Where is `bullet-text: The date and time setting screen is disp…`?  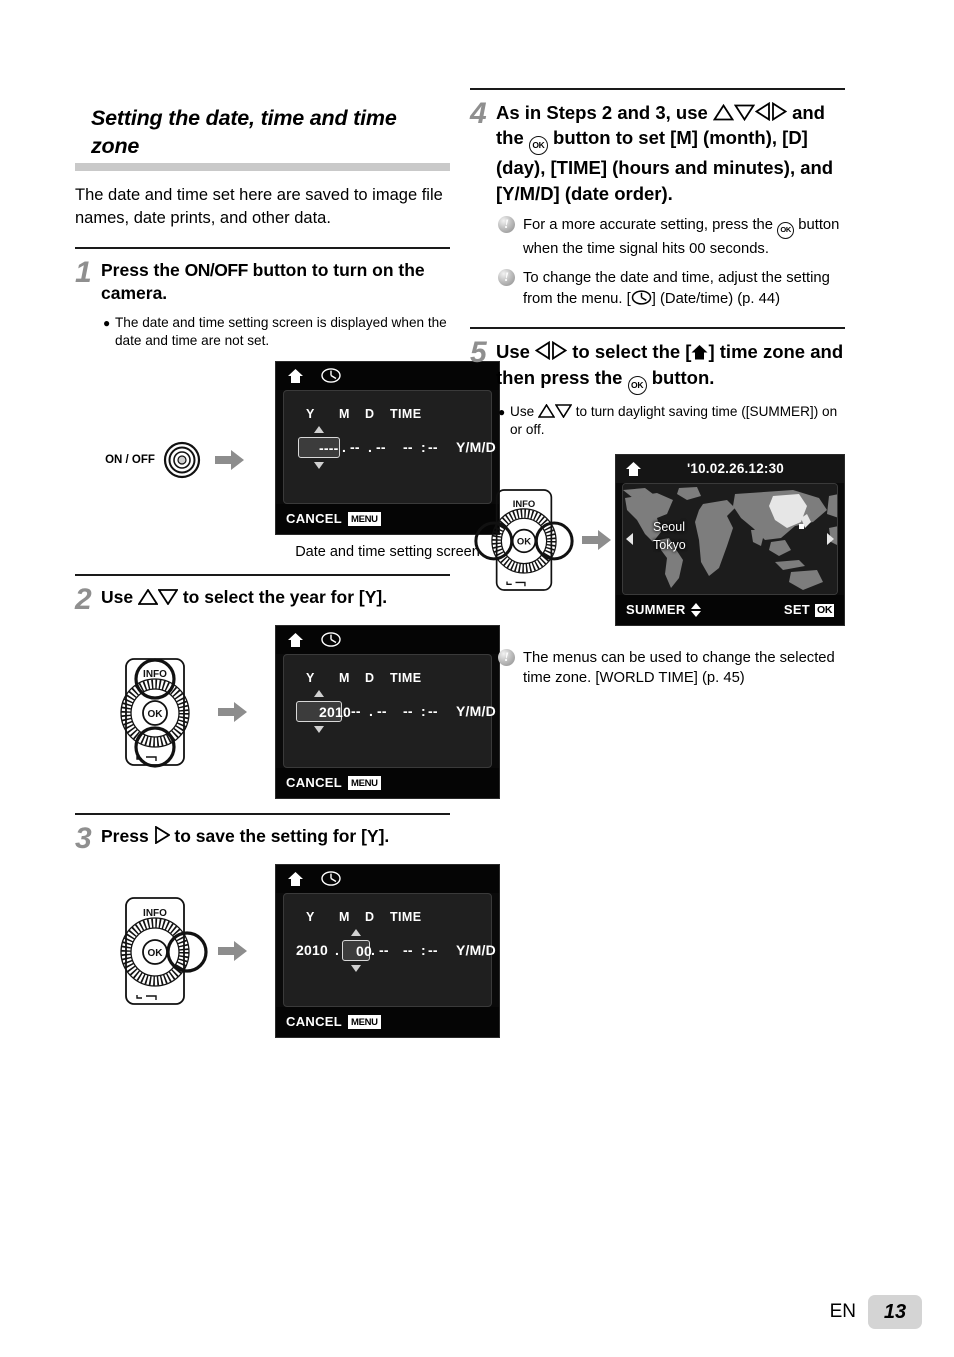 bullet-text: The date and time setting screen is disp… is located at coordinates (281, 331).